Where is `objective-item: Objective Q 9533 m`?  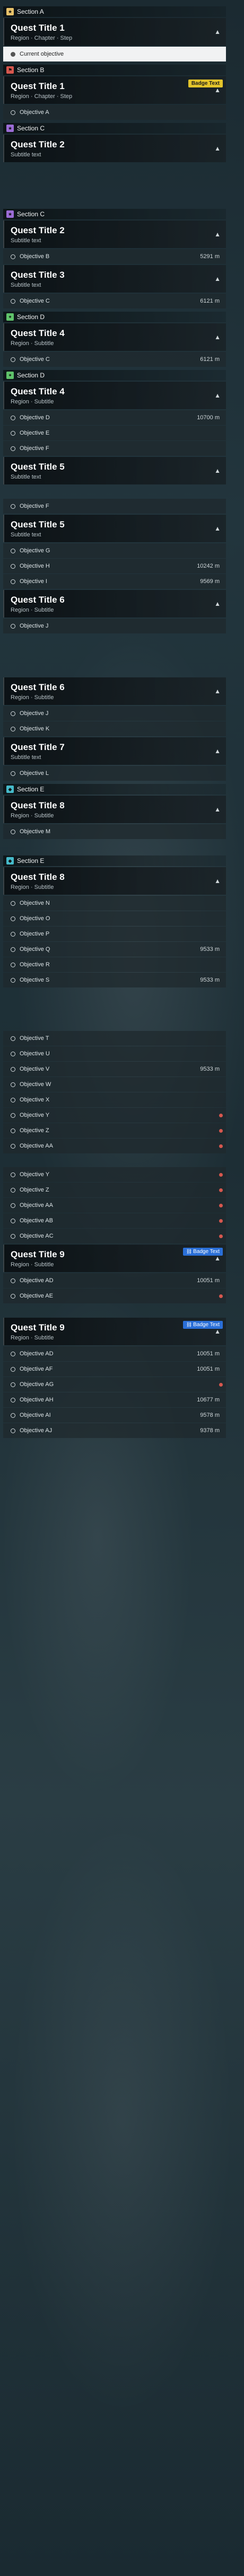
objective-item: Objective Q 9533 m is located at coordinates (115, 949).